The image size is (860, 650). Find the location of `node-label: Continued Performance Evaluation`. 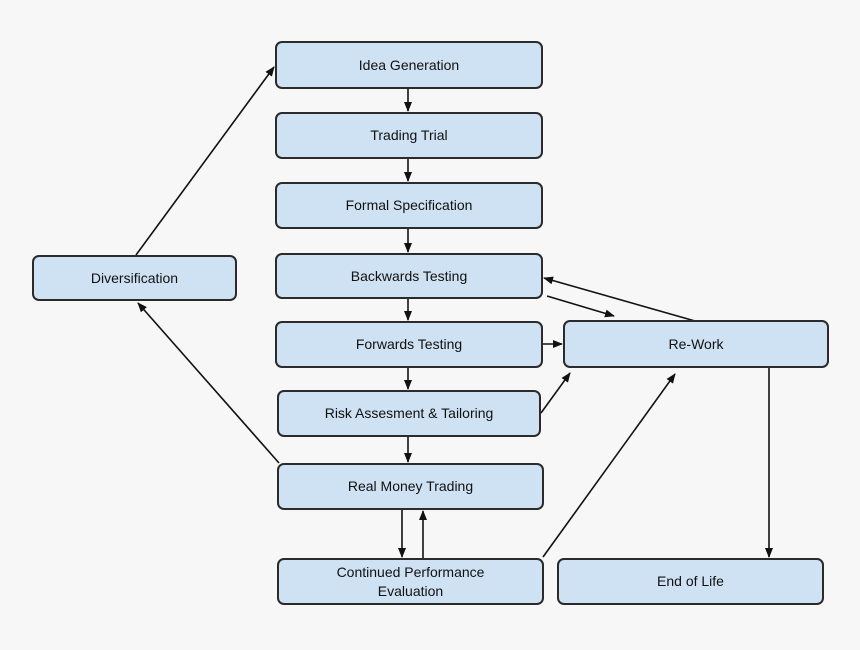

node-label: Continued Performance Evaluation is located at coordinates (410, 581).